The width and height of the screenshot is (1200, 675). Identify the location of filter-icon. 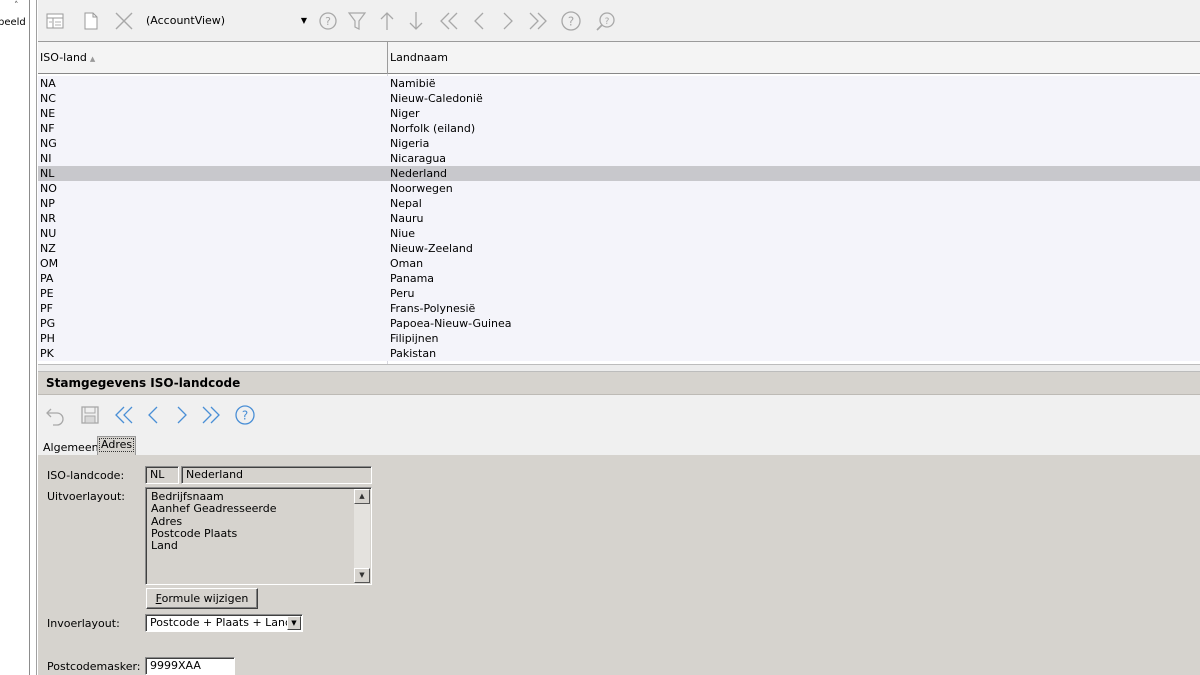
(357, 21).